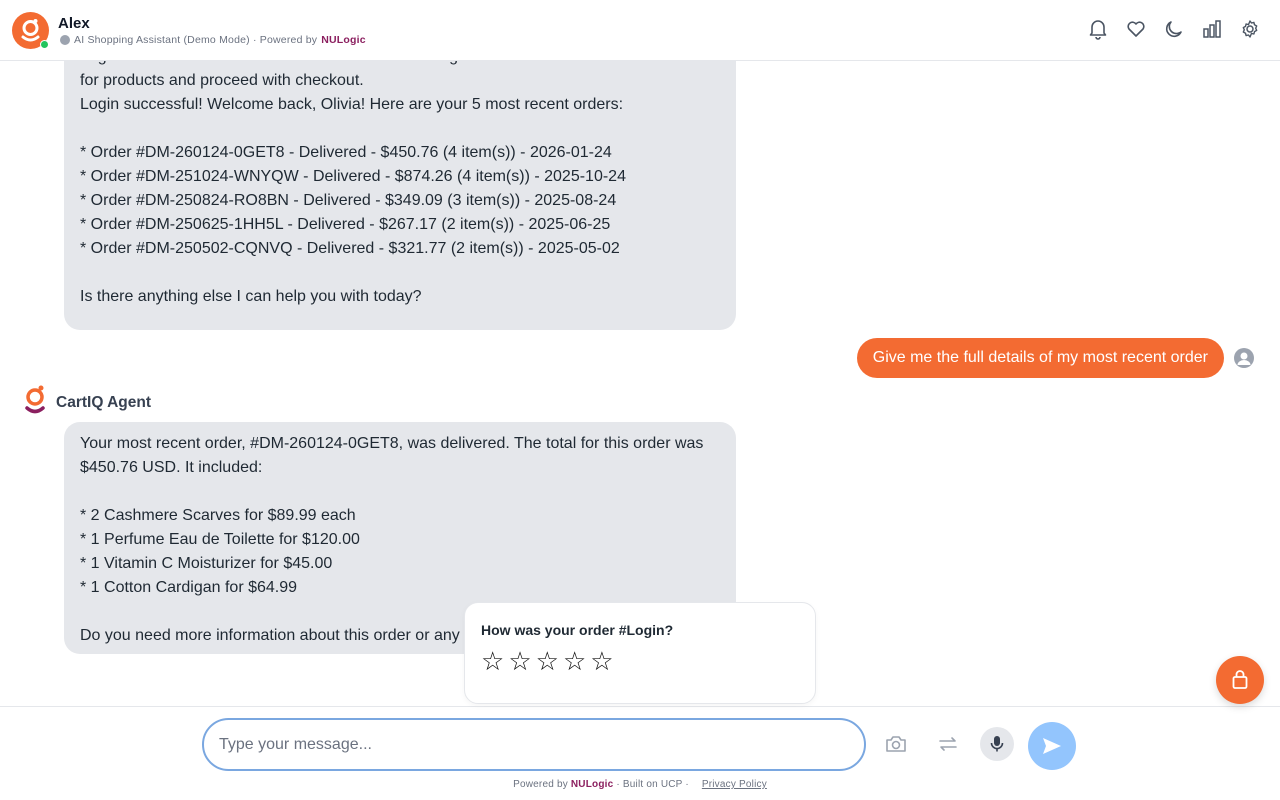  What do you see at coordinates (540, 784) in the screenshot?
I see `powered-by-text: Powered by` at bounding box center [540, 784].